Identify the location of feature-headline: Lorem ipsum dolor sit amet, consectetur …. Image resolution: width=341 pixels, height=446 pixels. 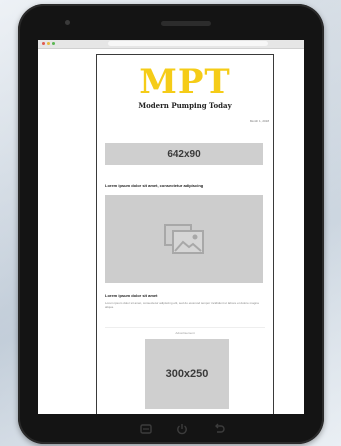
(185, 185).